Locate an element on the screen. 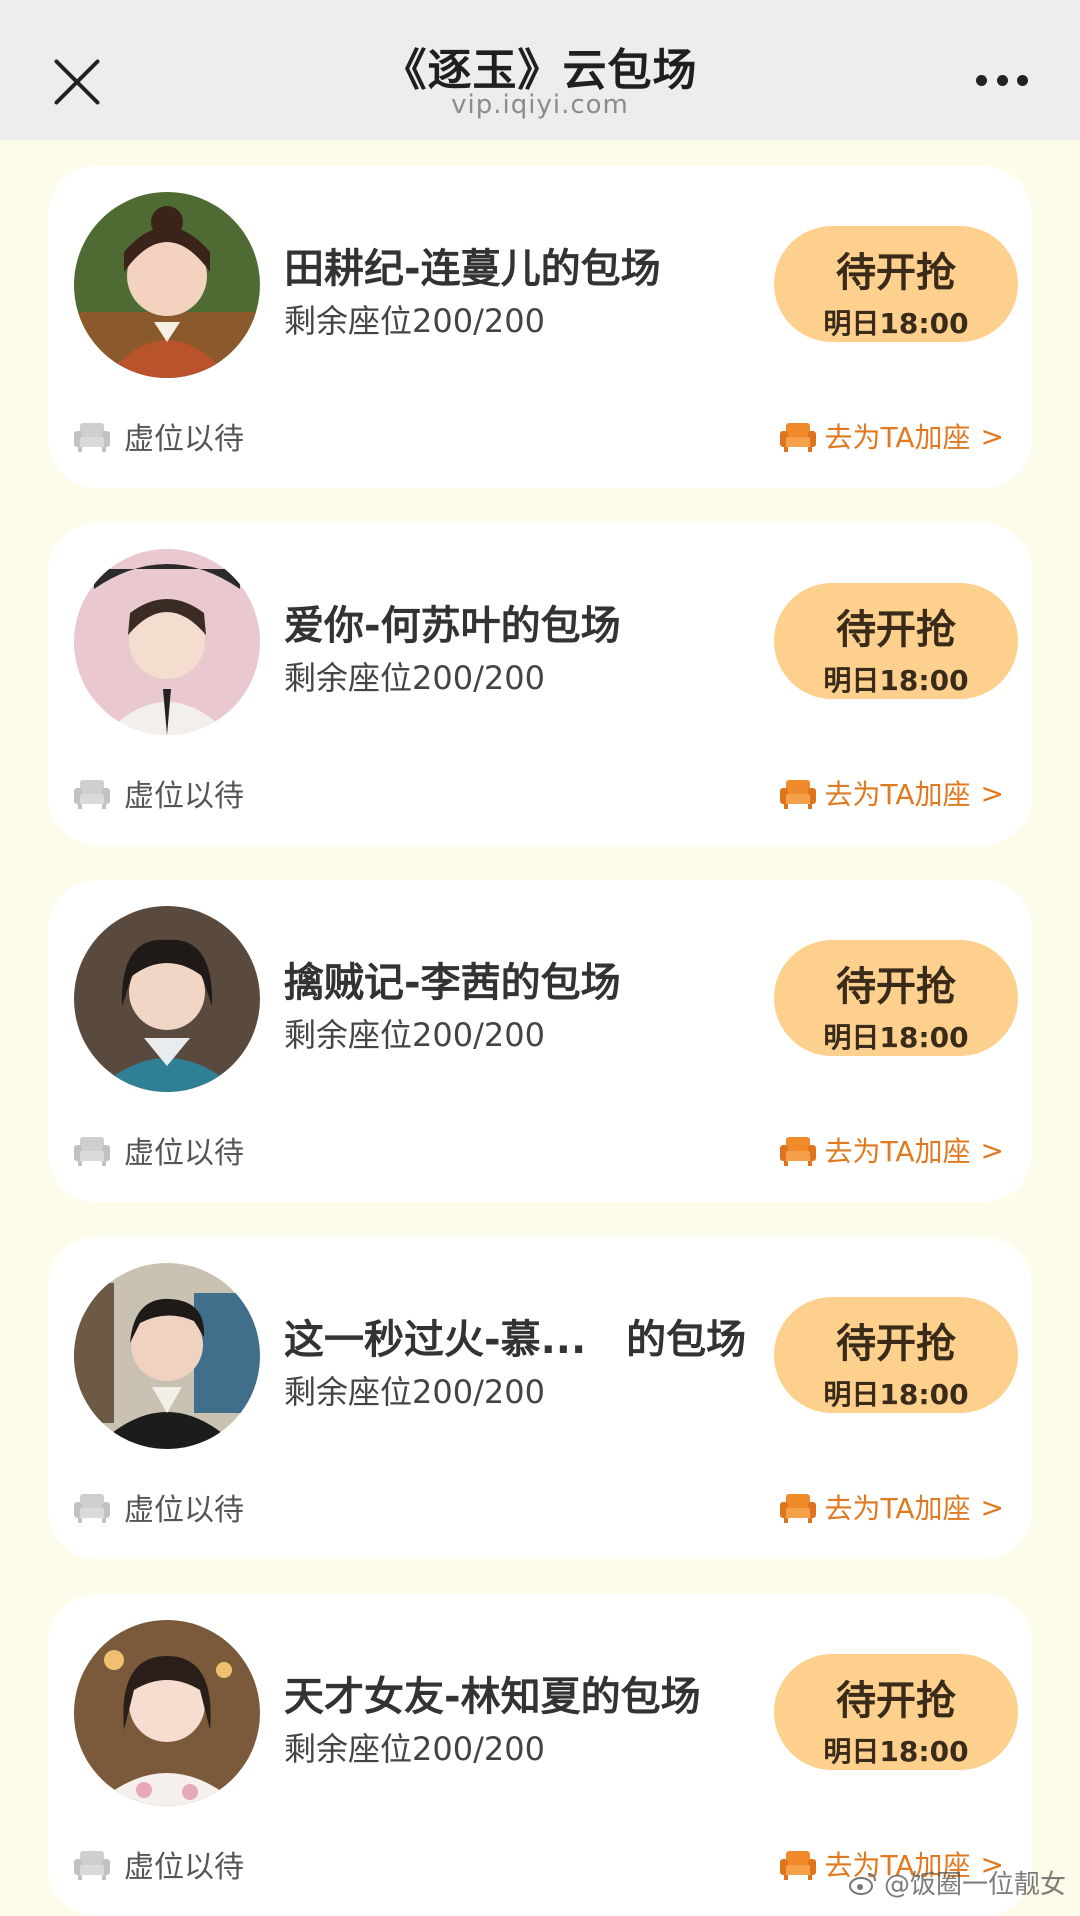 This screenshot has height=1916, width=1080. watermark-text: @饭圈一位靓女 is located at coordinates (975, 1885).